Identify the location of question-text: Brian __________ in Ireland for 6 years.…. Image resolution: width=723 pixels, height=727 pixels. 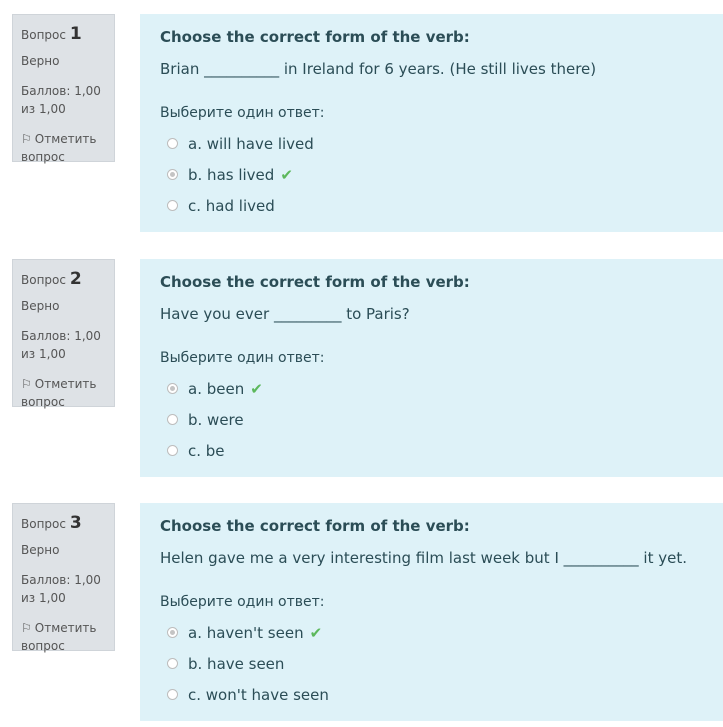
(378, 69).